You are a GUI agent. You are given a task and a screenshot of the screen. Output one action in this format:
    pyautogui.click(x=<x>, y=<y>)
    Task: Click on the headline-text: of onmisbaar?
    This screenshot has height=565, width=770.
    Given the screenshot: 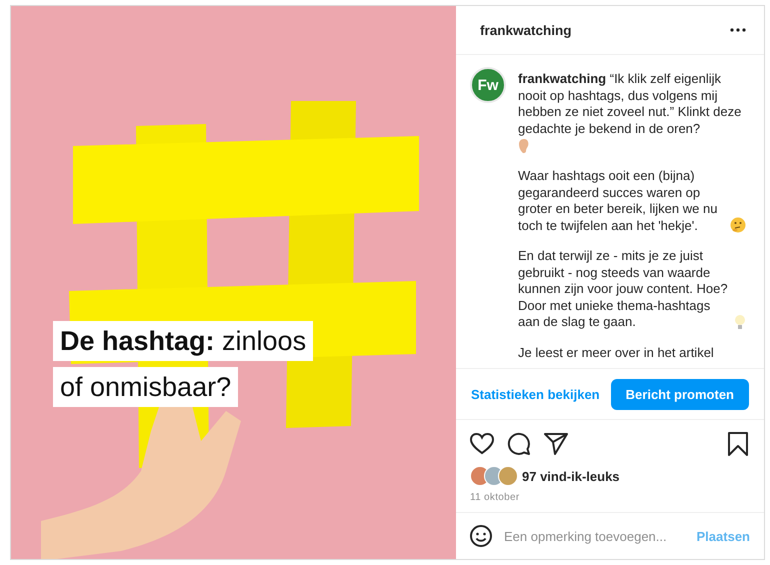 What is the action you would take?
    pyautogui.click(x=145, y=387)
    